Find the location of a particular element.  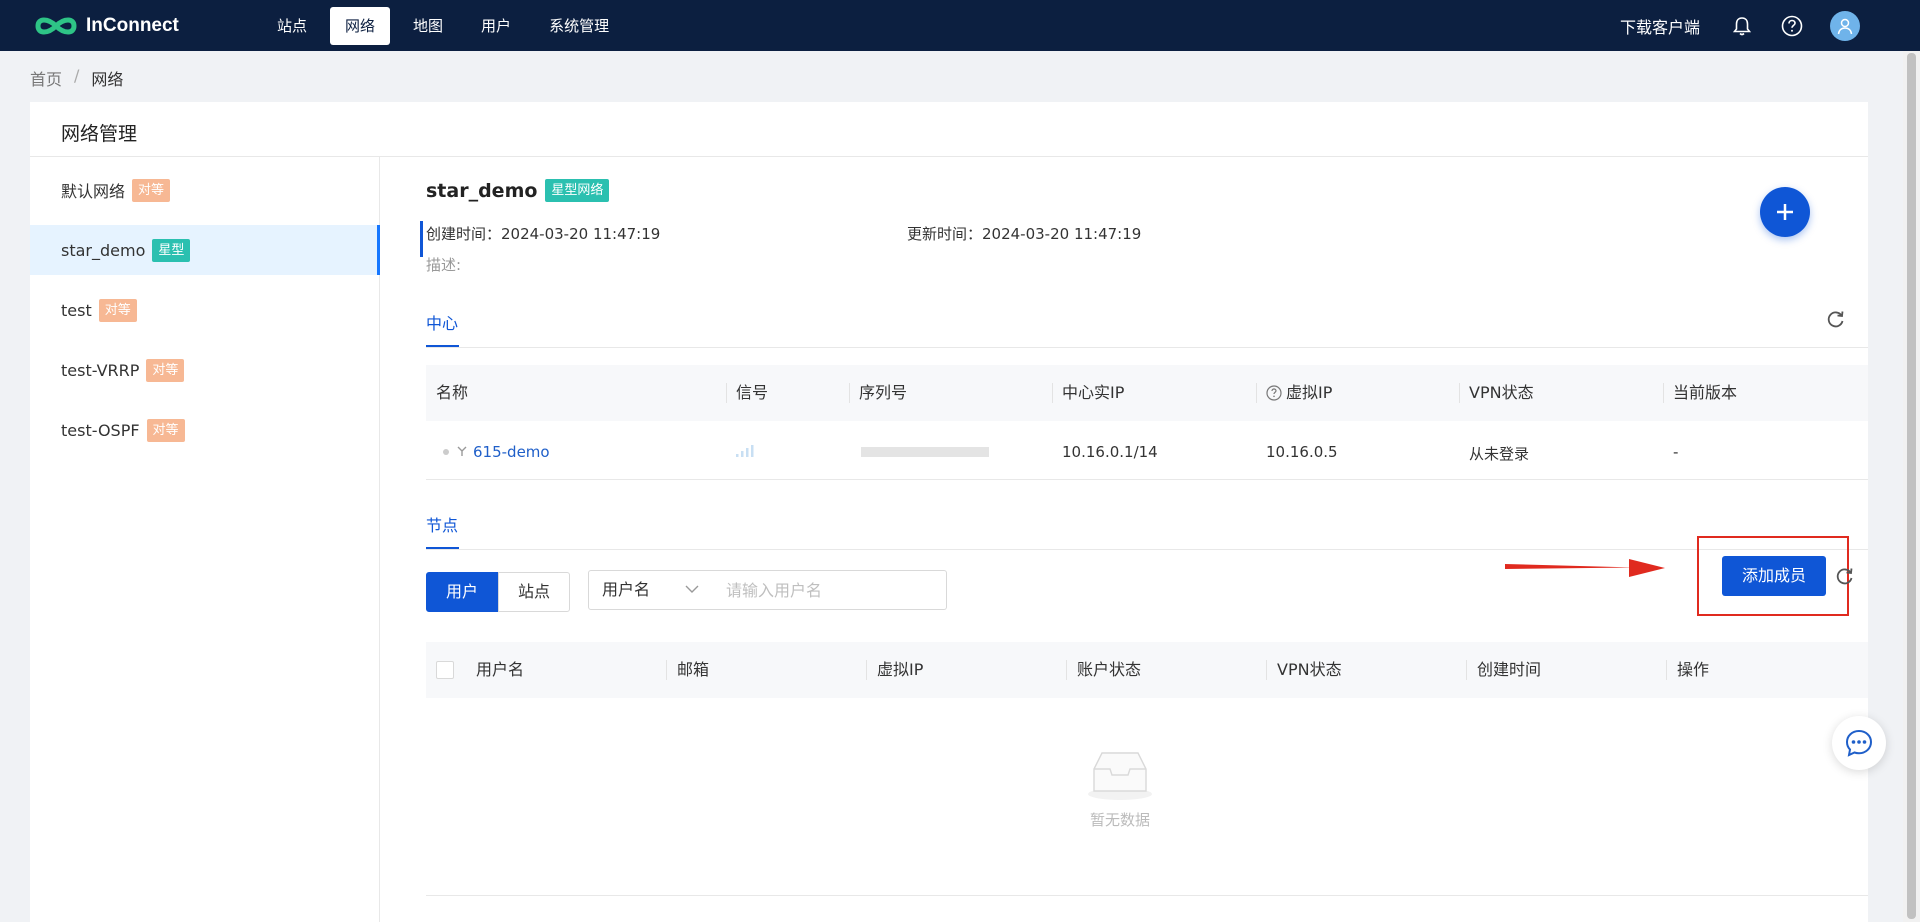

network-item-test-ospf: test-OSPF 对等 is located at coordinates (205, 430).